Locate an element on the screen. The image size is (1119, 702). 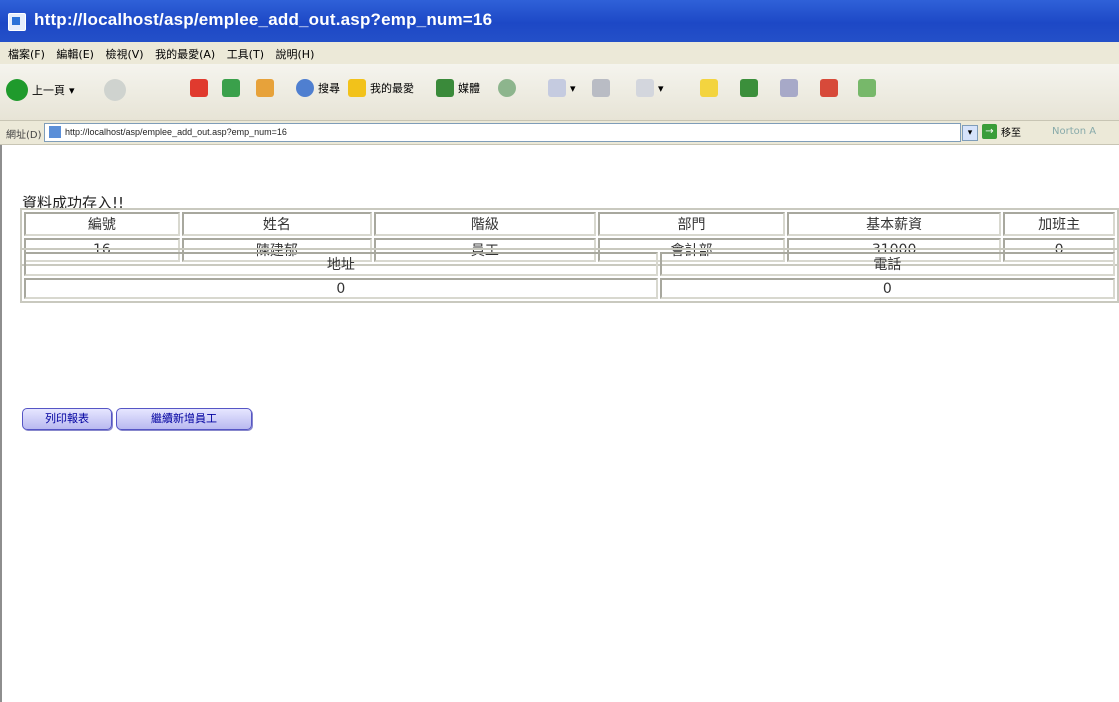
search-icon is located at coordinates (305, 88).